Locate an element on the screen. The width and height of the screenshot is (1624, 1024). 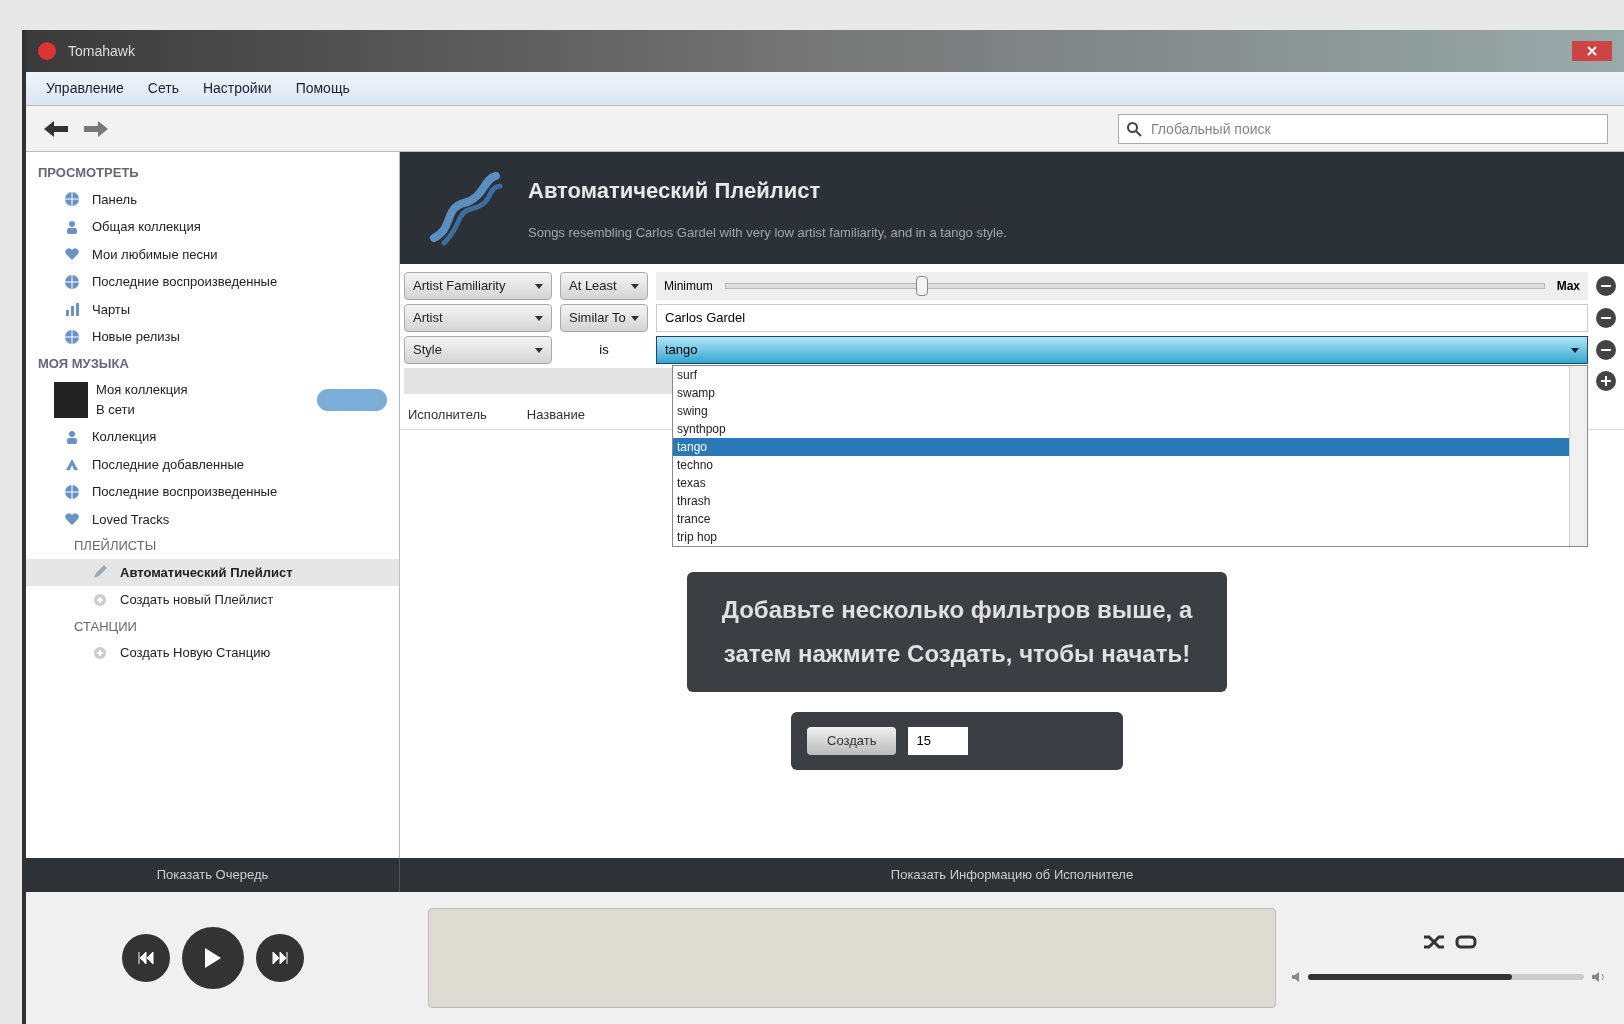
play-icon is located at coordinates (213, 958).